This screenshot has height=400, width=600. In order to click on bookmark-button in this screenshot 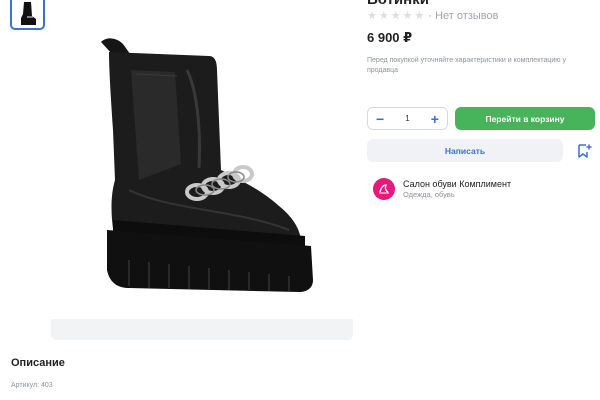, I will do `click(583, 150)`.